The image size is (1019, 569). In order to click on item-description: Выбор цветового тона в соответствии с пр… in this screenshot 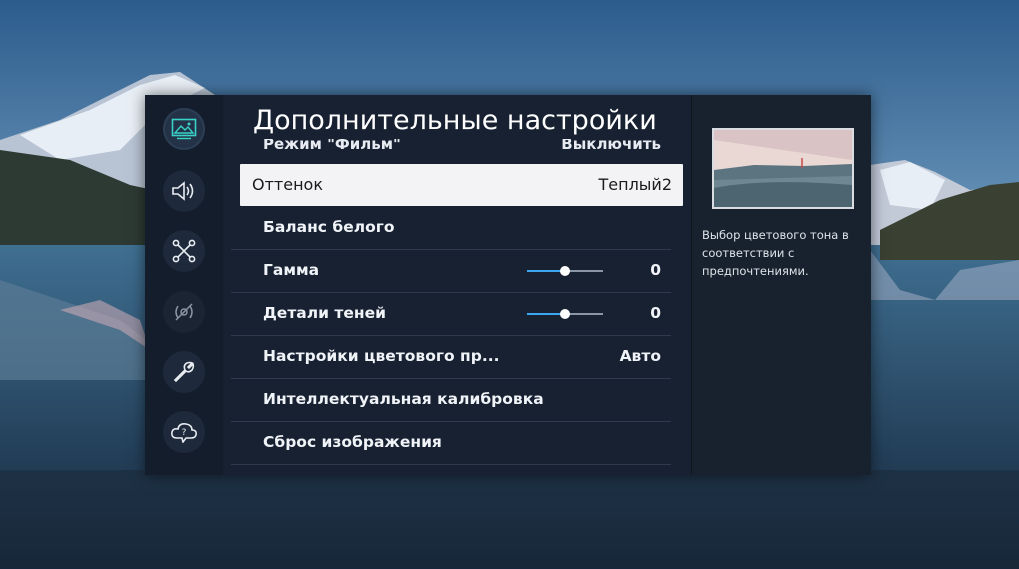, I will do `click(775, 253)`.